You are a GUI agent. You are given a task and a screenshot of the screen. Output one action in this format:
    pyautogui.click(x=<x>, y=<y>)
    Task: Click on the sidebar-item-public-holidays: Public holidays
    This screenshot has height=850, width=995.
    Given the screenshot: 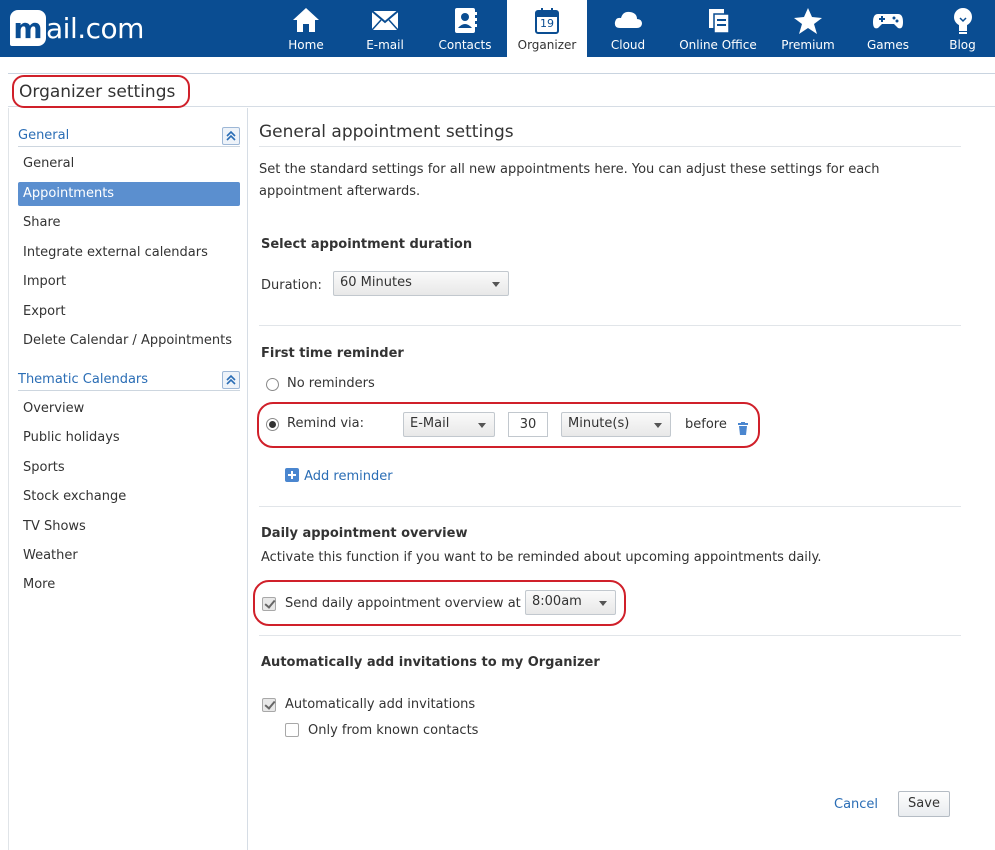 What is the action you would take?
    pyautogui.click(x=129, y=438)
    